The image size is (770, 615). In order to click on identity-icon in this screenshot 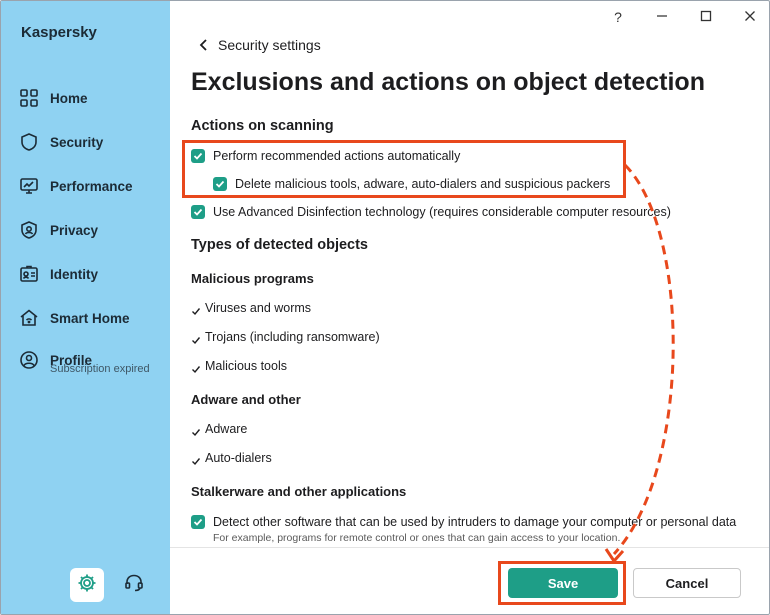, I will do `click(29, 274)`.